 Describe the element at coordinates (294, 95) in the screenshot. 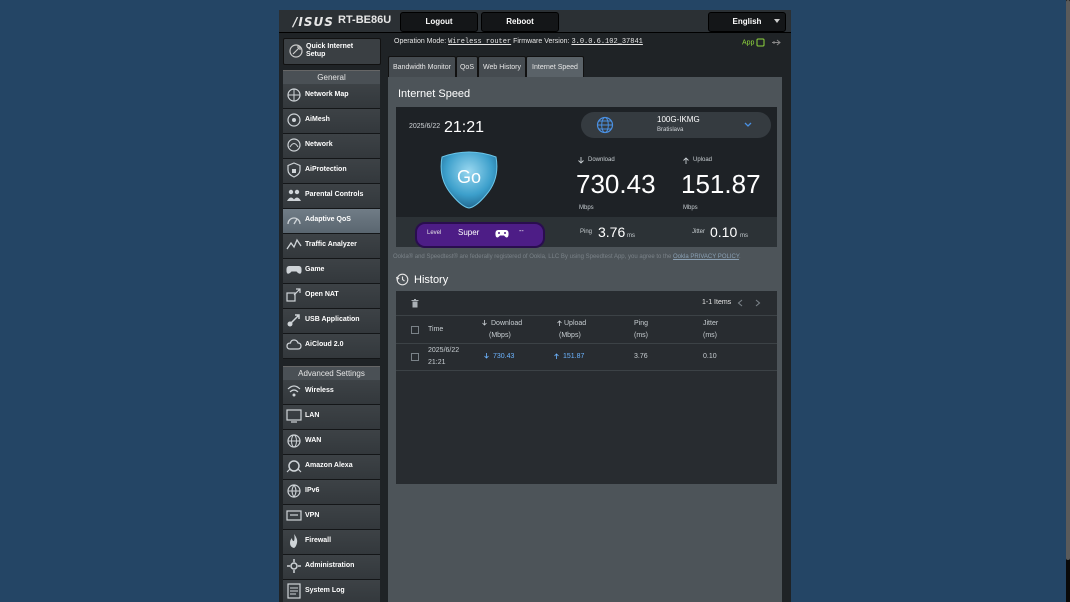

I see `network-map-icon` at that location.